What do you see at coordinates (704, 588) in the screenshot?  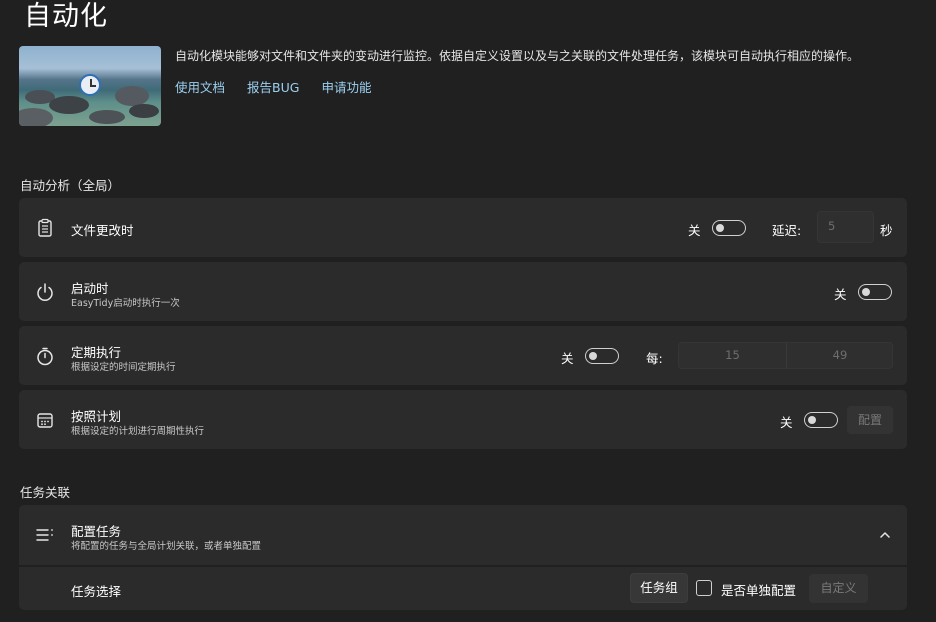 I see `separate-config-checkbox` at bounding box center [704, 588].